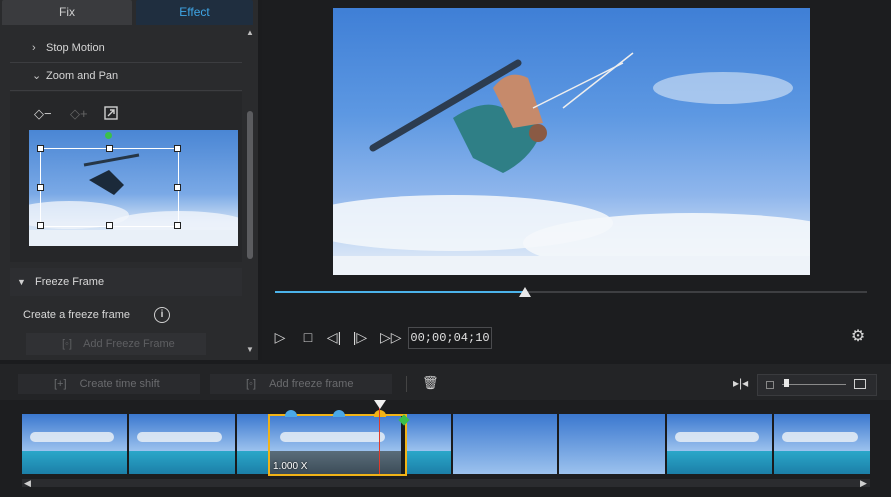 This screenshot has width=891, height=497. What do you see at coordinates (119, 384) in the screenshot?
I see `button-label: Create time shift` at bounding box center [119, 384].